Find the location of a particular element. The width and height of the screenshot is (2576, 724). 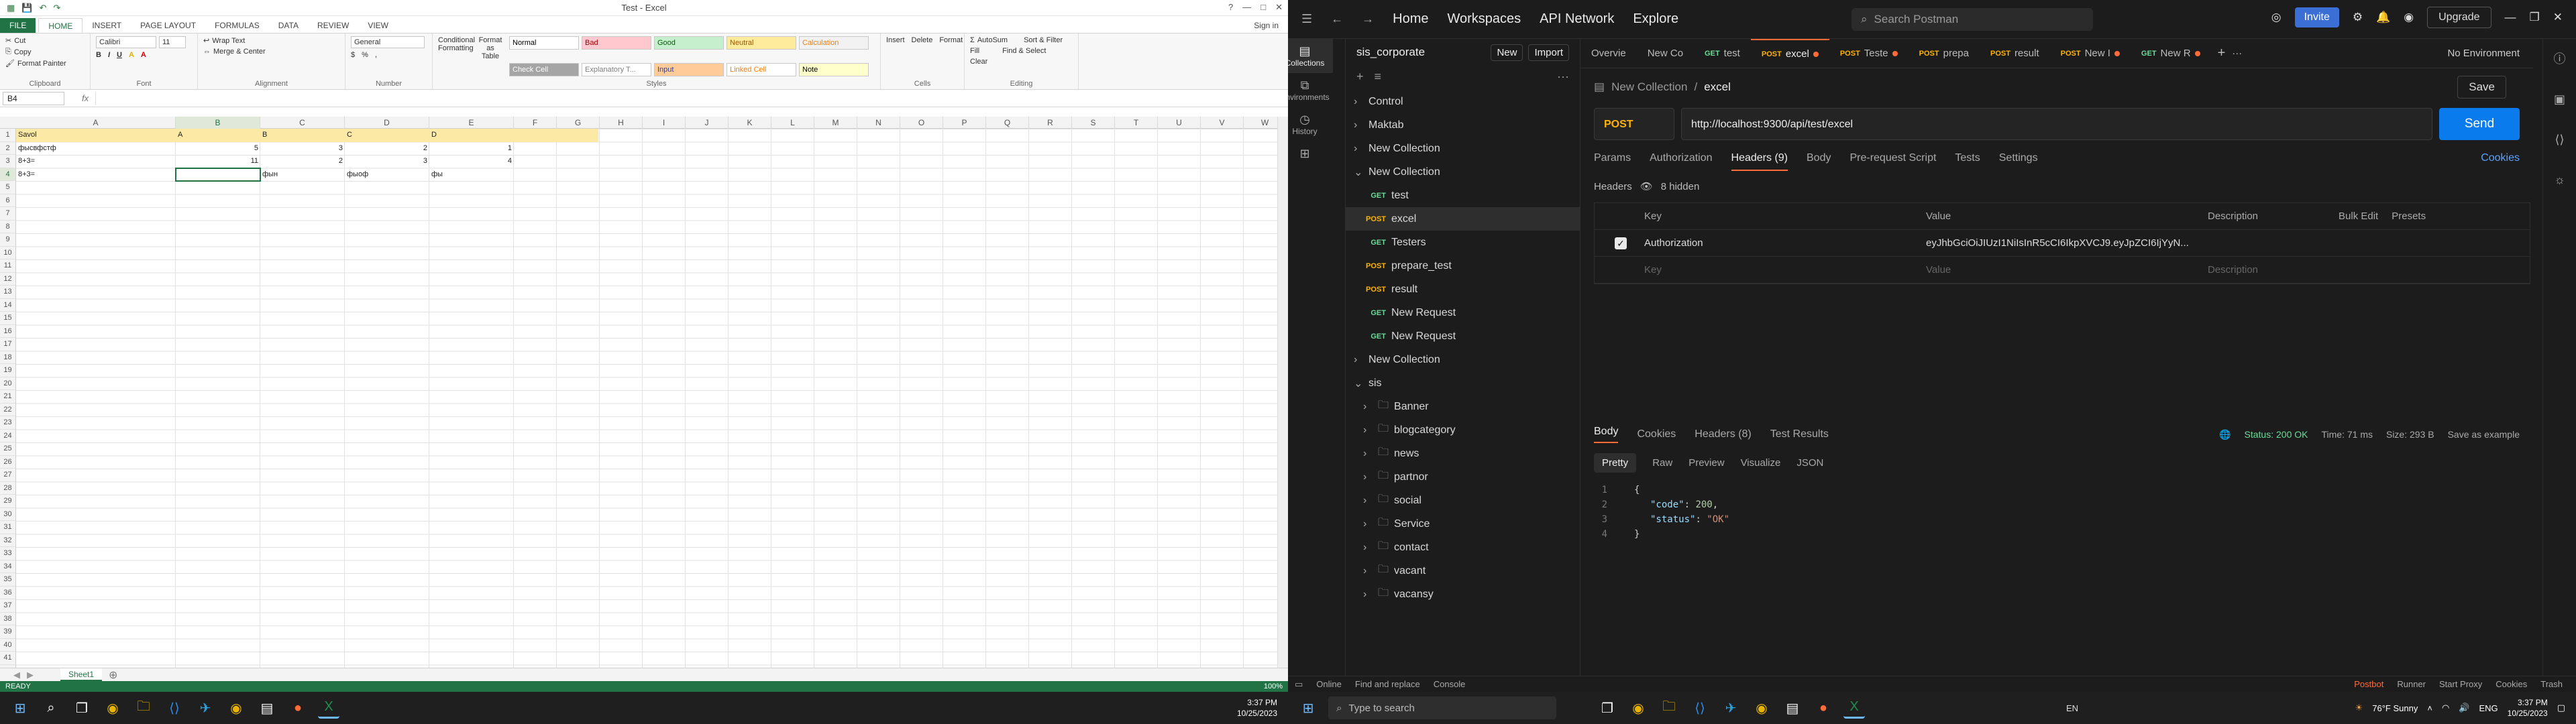

column-header-G: G is located at coordinates (578, 123).